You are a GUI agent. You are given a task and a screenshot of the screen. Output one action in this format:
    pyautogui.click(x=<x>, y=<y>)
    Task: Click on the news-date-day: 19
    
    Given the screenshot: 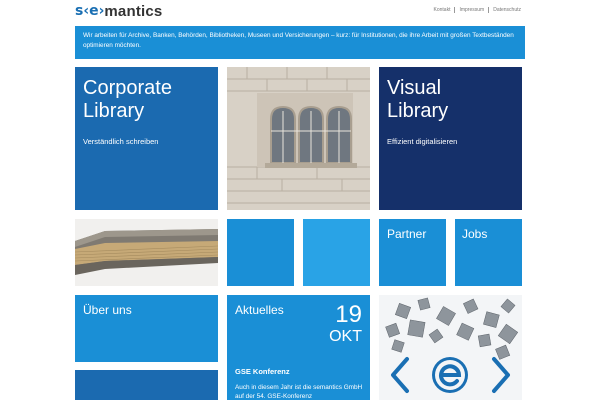 What is the action you would take?
    pyautogui.click(x=348, y=314)
    